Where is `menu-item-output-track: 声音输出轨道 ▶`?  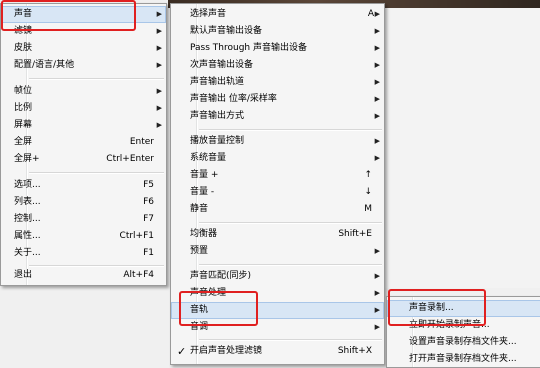 menu-item-output-track: 声音输出轨道 ▶ is located at coordinates (277, 82).